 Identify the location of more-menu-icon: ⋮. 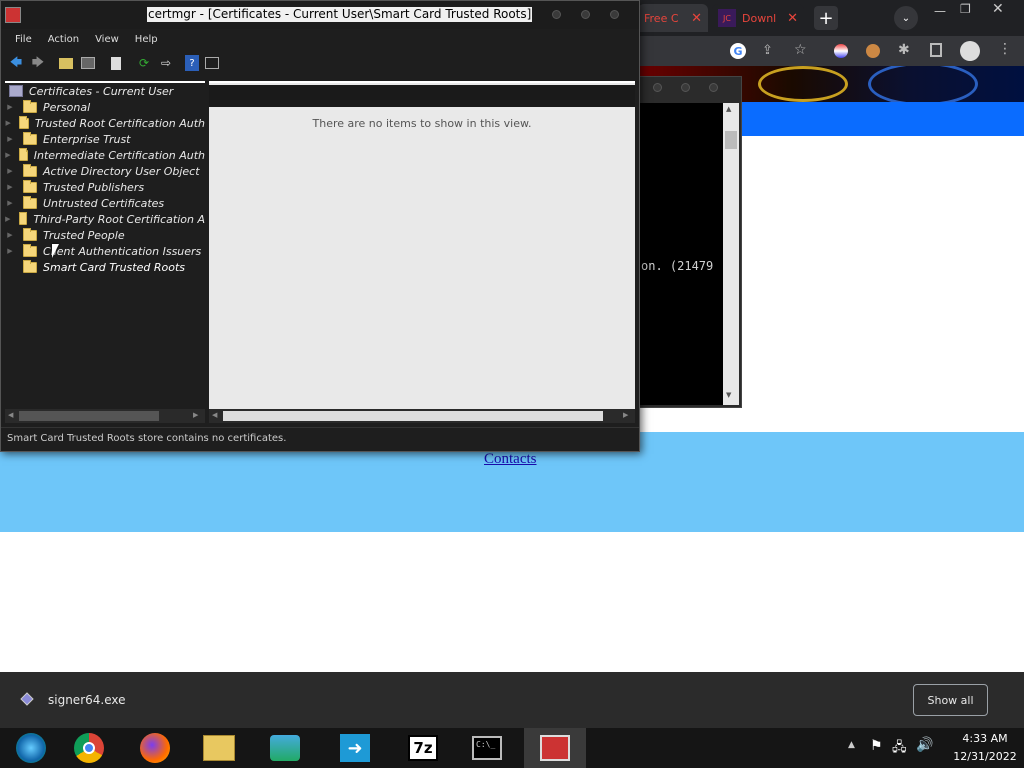
(1005, 49).